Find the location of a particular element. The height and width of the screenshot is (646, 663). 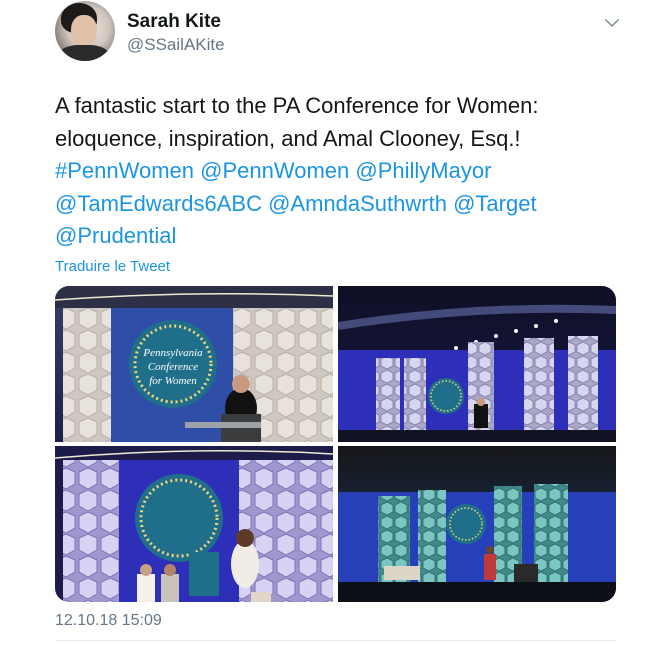

logo-line1: Pennsylvania is located at coordinates (172, 353).